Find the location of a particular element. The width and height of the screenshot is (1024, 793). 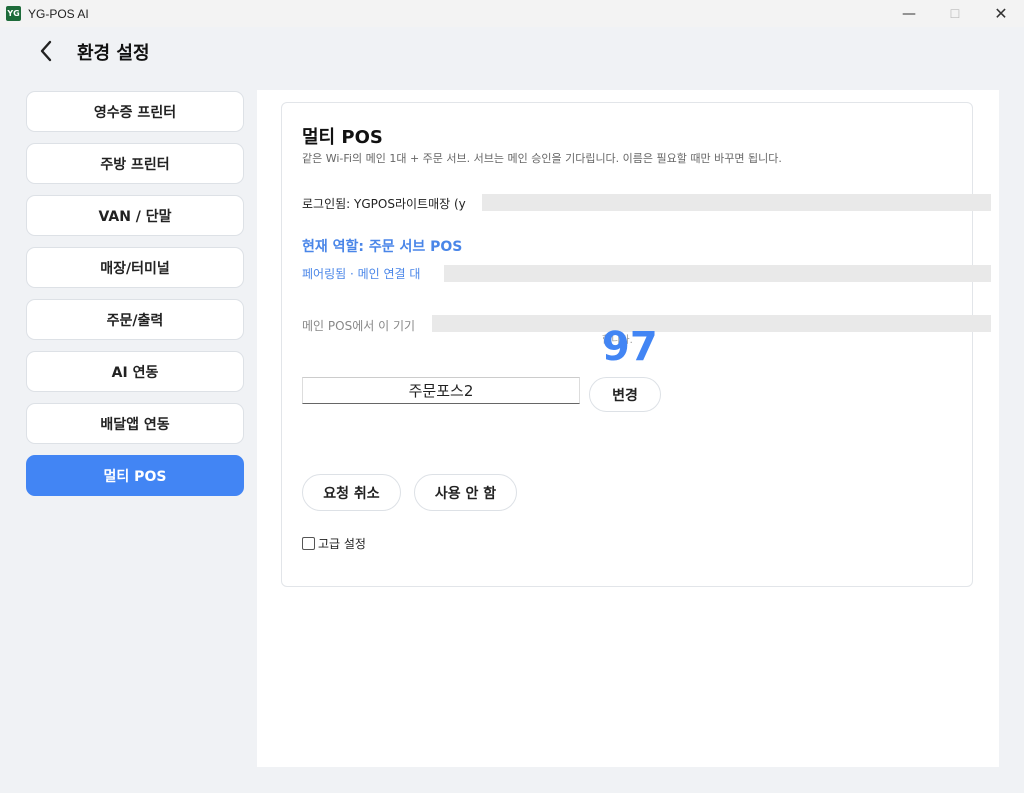

disable-button: 사용 안 함 is located at coordinates (465, 492).